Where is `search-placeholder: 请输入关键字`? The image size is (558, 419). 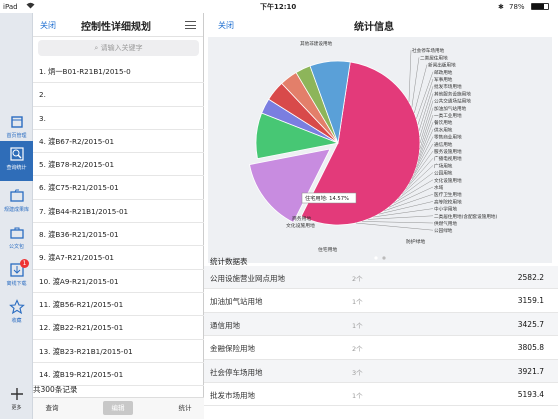
search-placeholder: 请输入关键字 is located at coordinates (121, 48).